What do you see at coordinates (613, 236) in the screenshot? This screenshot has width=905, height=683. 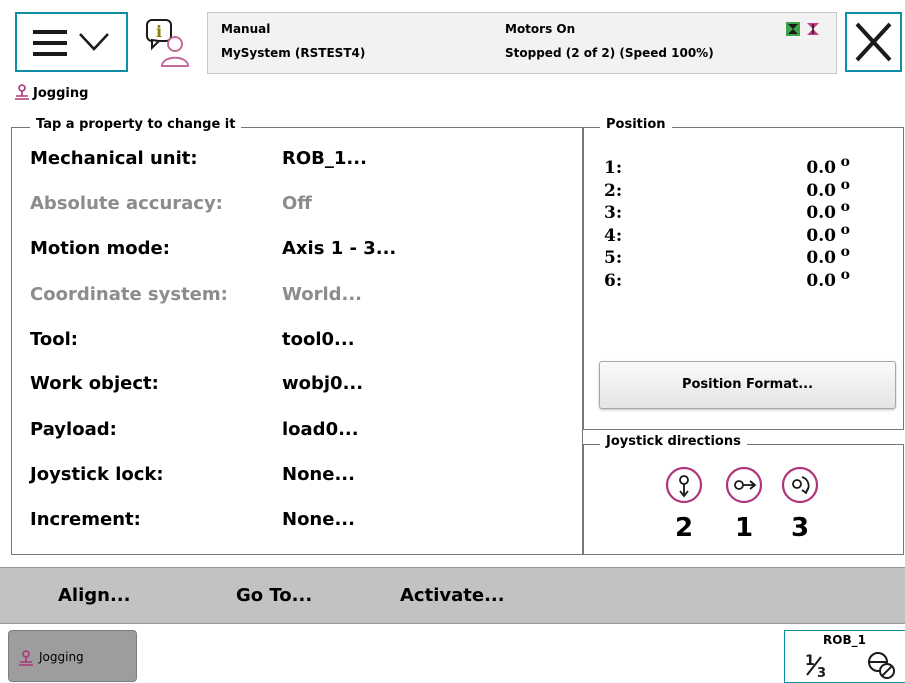 I see `axis-name: 4:` at bounding box center [613, 236].